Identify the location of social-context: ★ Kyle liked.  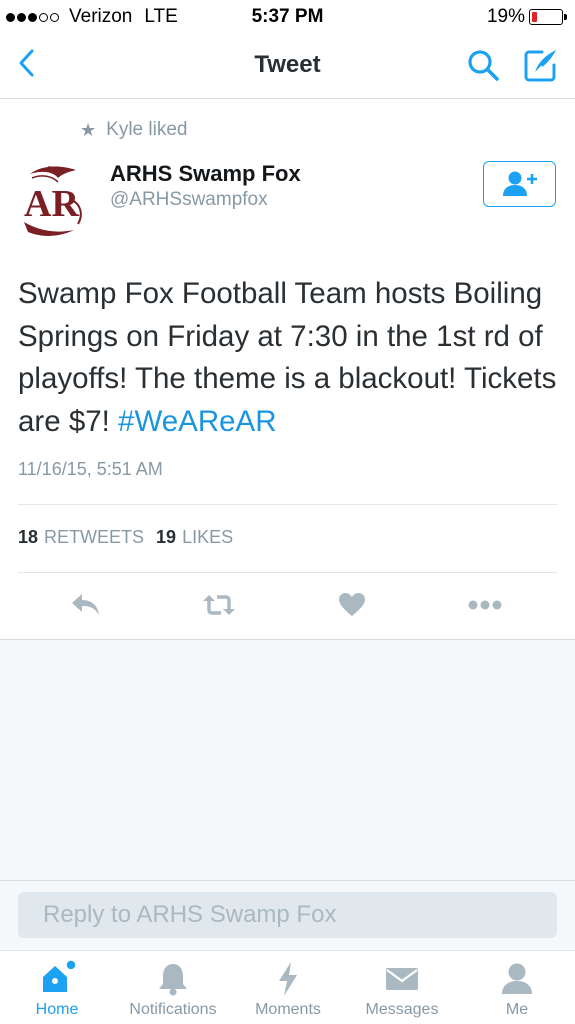
(133, 130).